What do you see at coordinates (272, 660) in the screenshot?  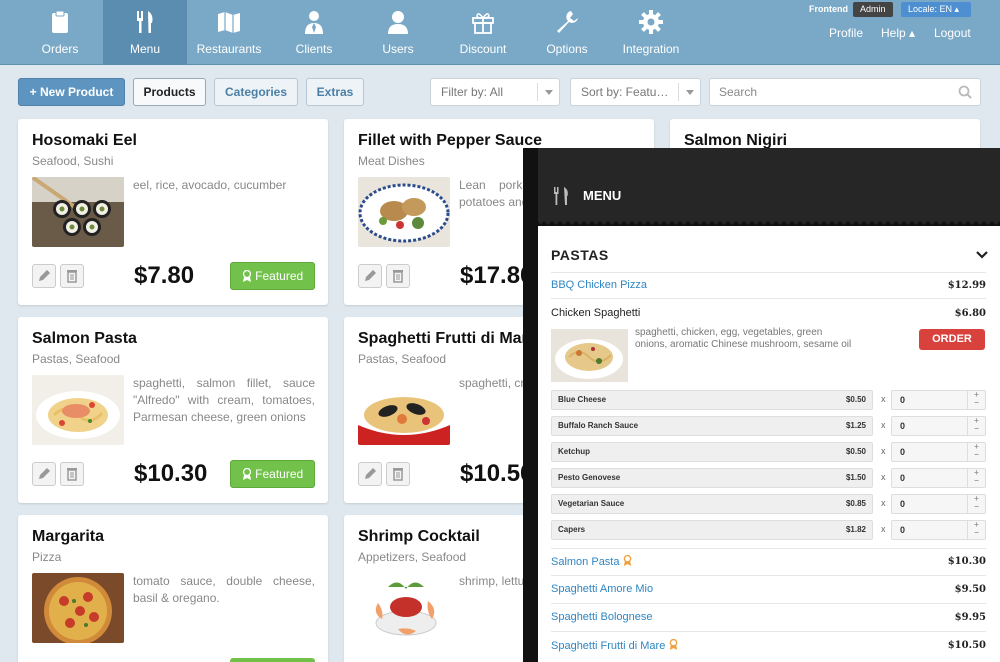 I see `featured-button` at bounding box center [272, 660].